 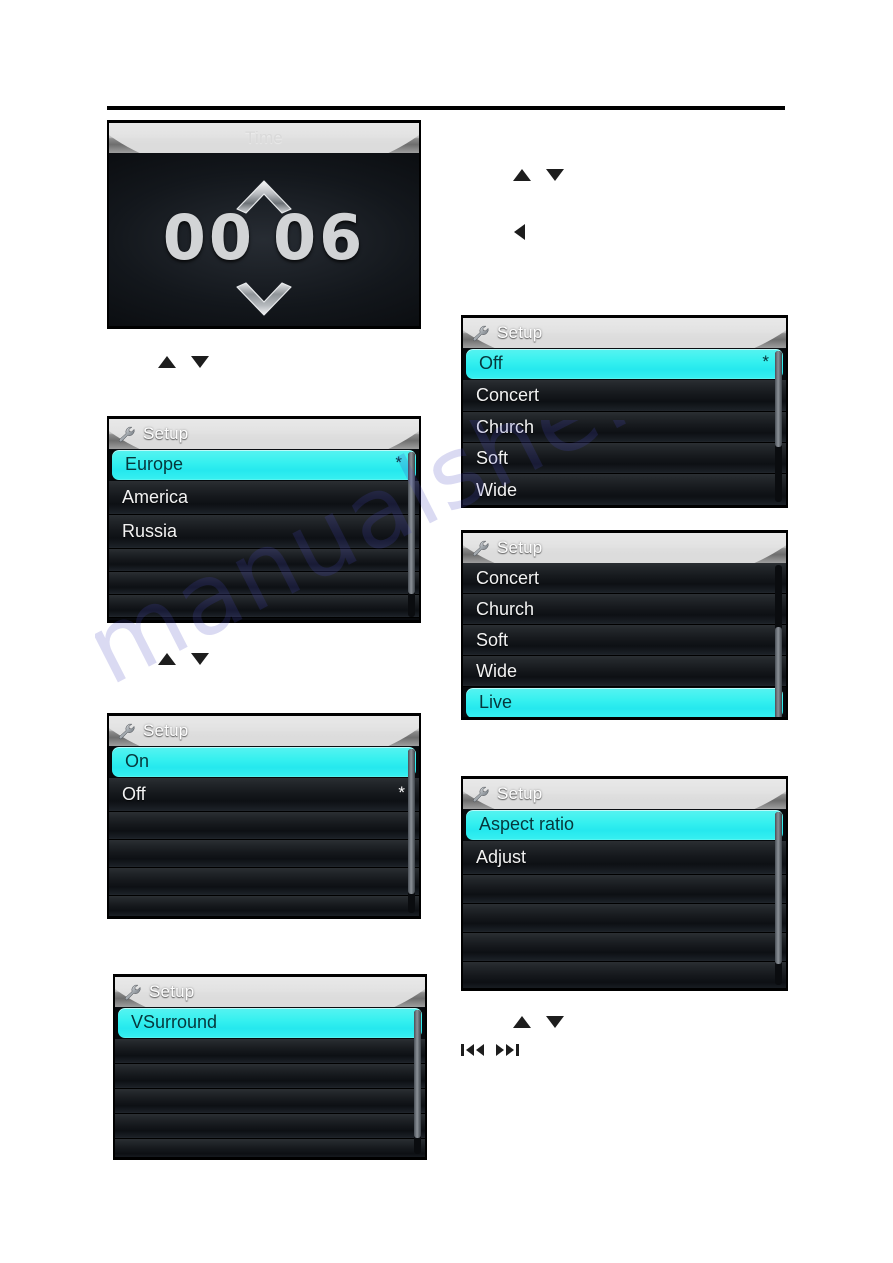 I want to click on menu-item-label: Off, so click(x=134, y=794).